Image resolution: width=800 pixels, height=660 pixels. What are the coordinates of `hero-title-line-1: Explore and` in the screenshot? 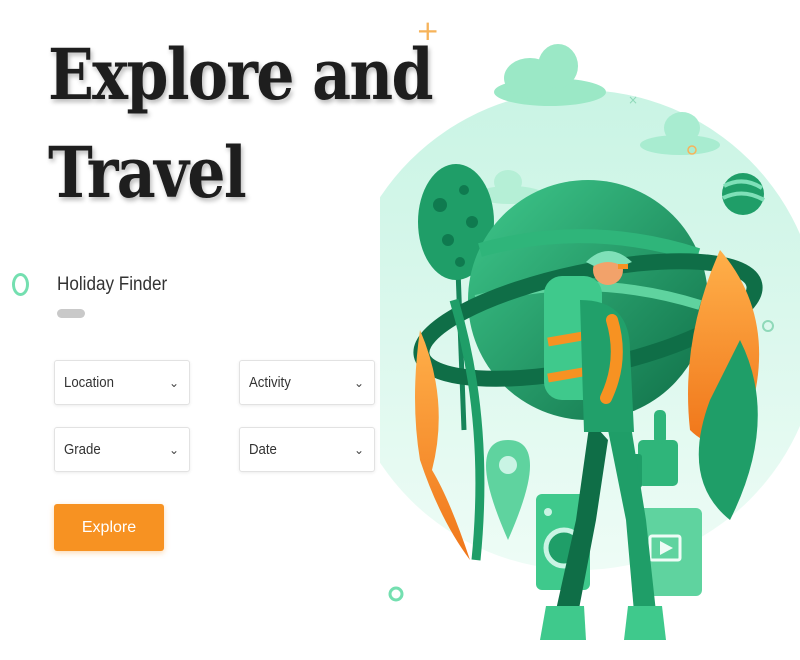 It's located at (241, 74).